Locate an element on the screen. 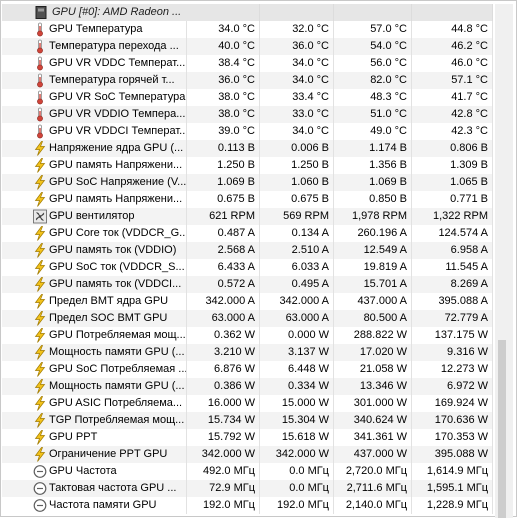 The image size is (517, 518). sensor-label: GPU VR SoC Температура is located at coordinates (117, 97).